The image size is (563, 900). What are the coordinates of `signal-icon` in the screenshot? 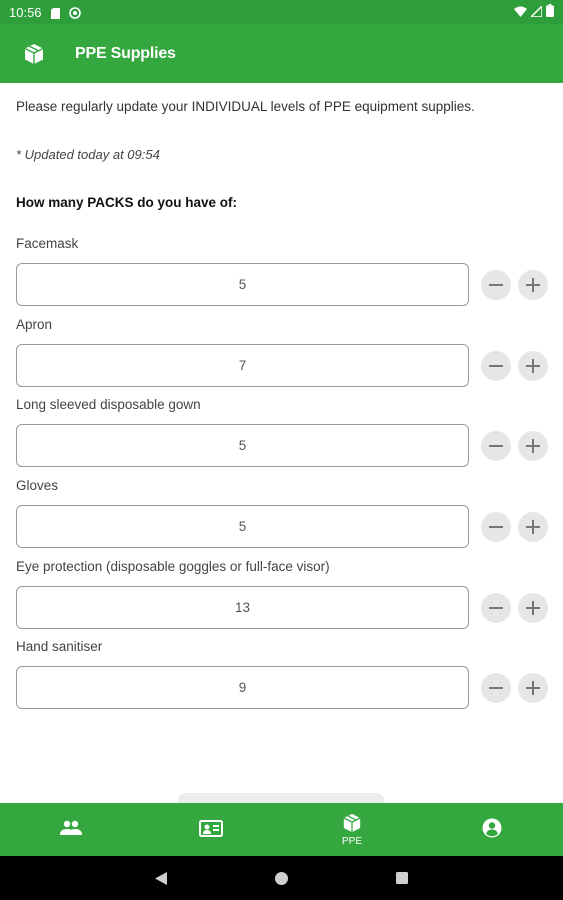 It's located at (536, 11).